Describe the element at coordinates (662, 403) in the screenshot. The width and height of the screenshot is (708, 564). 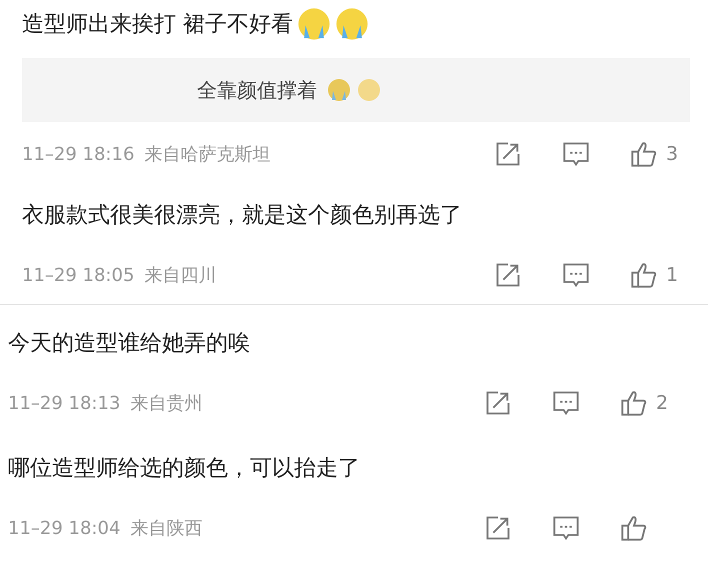
I see `like-count: 2` at that location.